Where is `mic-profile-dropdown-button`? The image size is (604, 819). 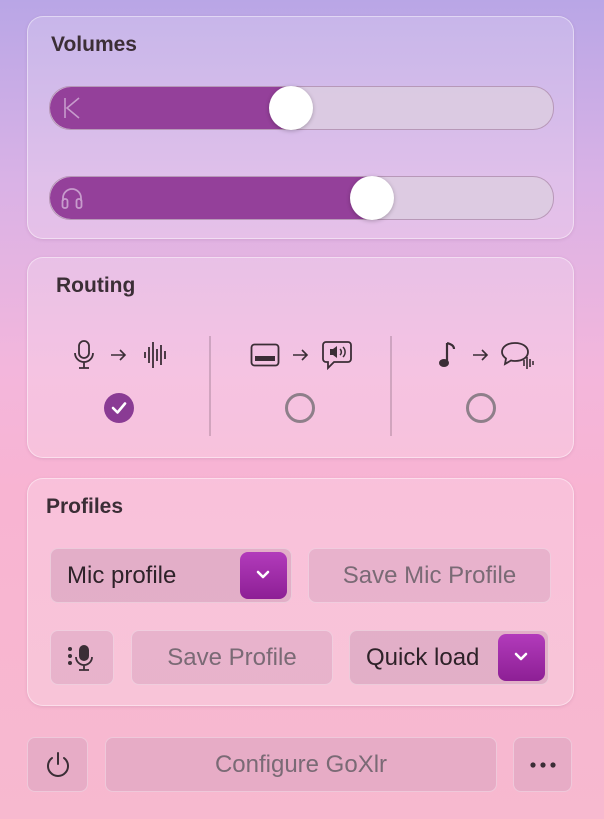
mic-profile-dropdown-button is located at coordinates (263, 575).